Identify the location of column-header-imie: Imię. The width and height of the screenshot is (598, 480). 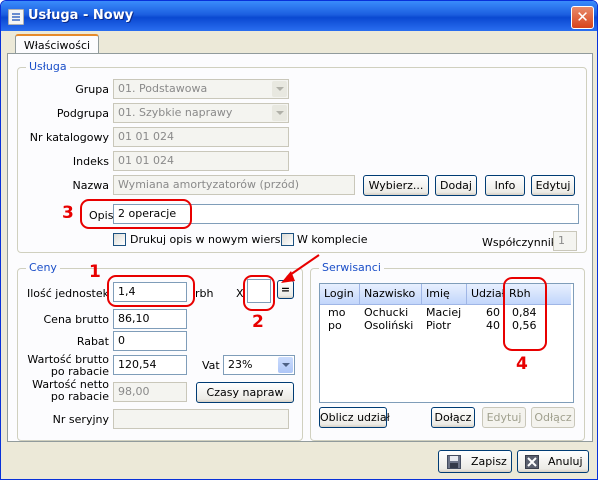
(444, 294).